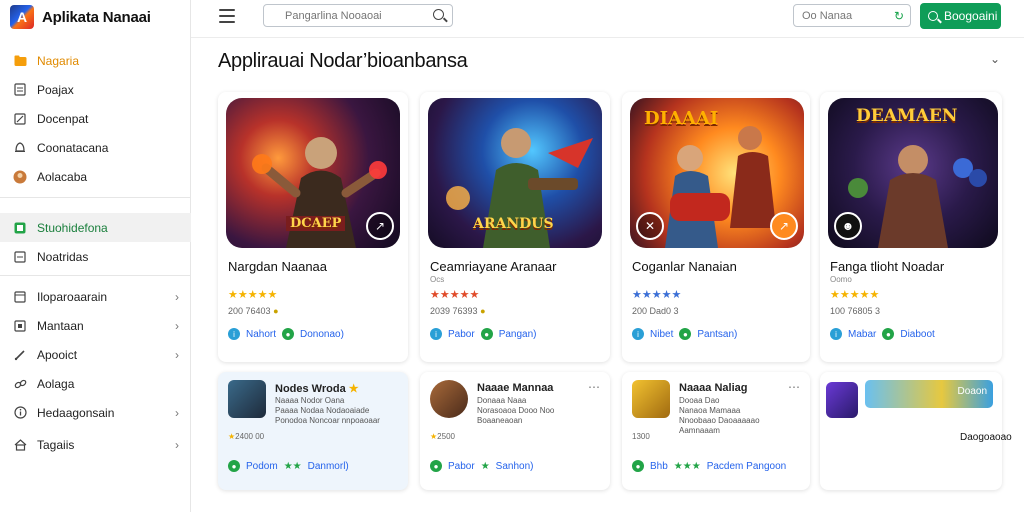  Describe the element at coordinates (913, 173) in the screenshot. I see `app-thumbnail: DEAMAEN ☻` at that location.